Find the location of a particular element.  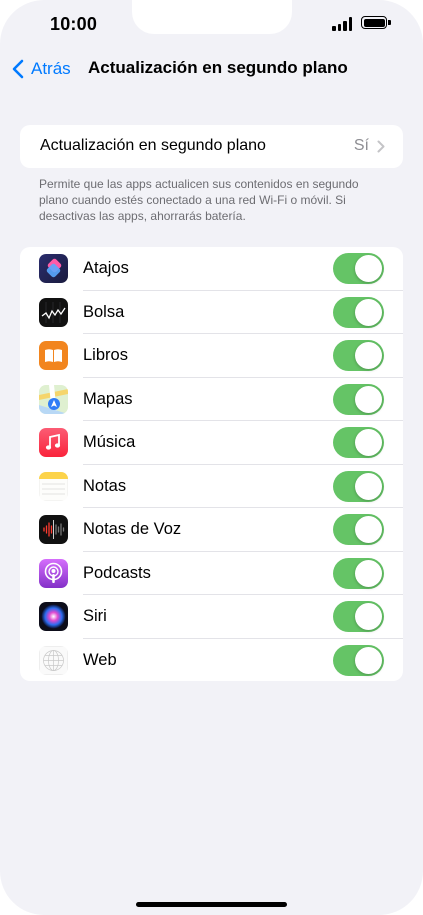

toggle-podcasts is located at coordinates (358, 573).